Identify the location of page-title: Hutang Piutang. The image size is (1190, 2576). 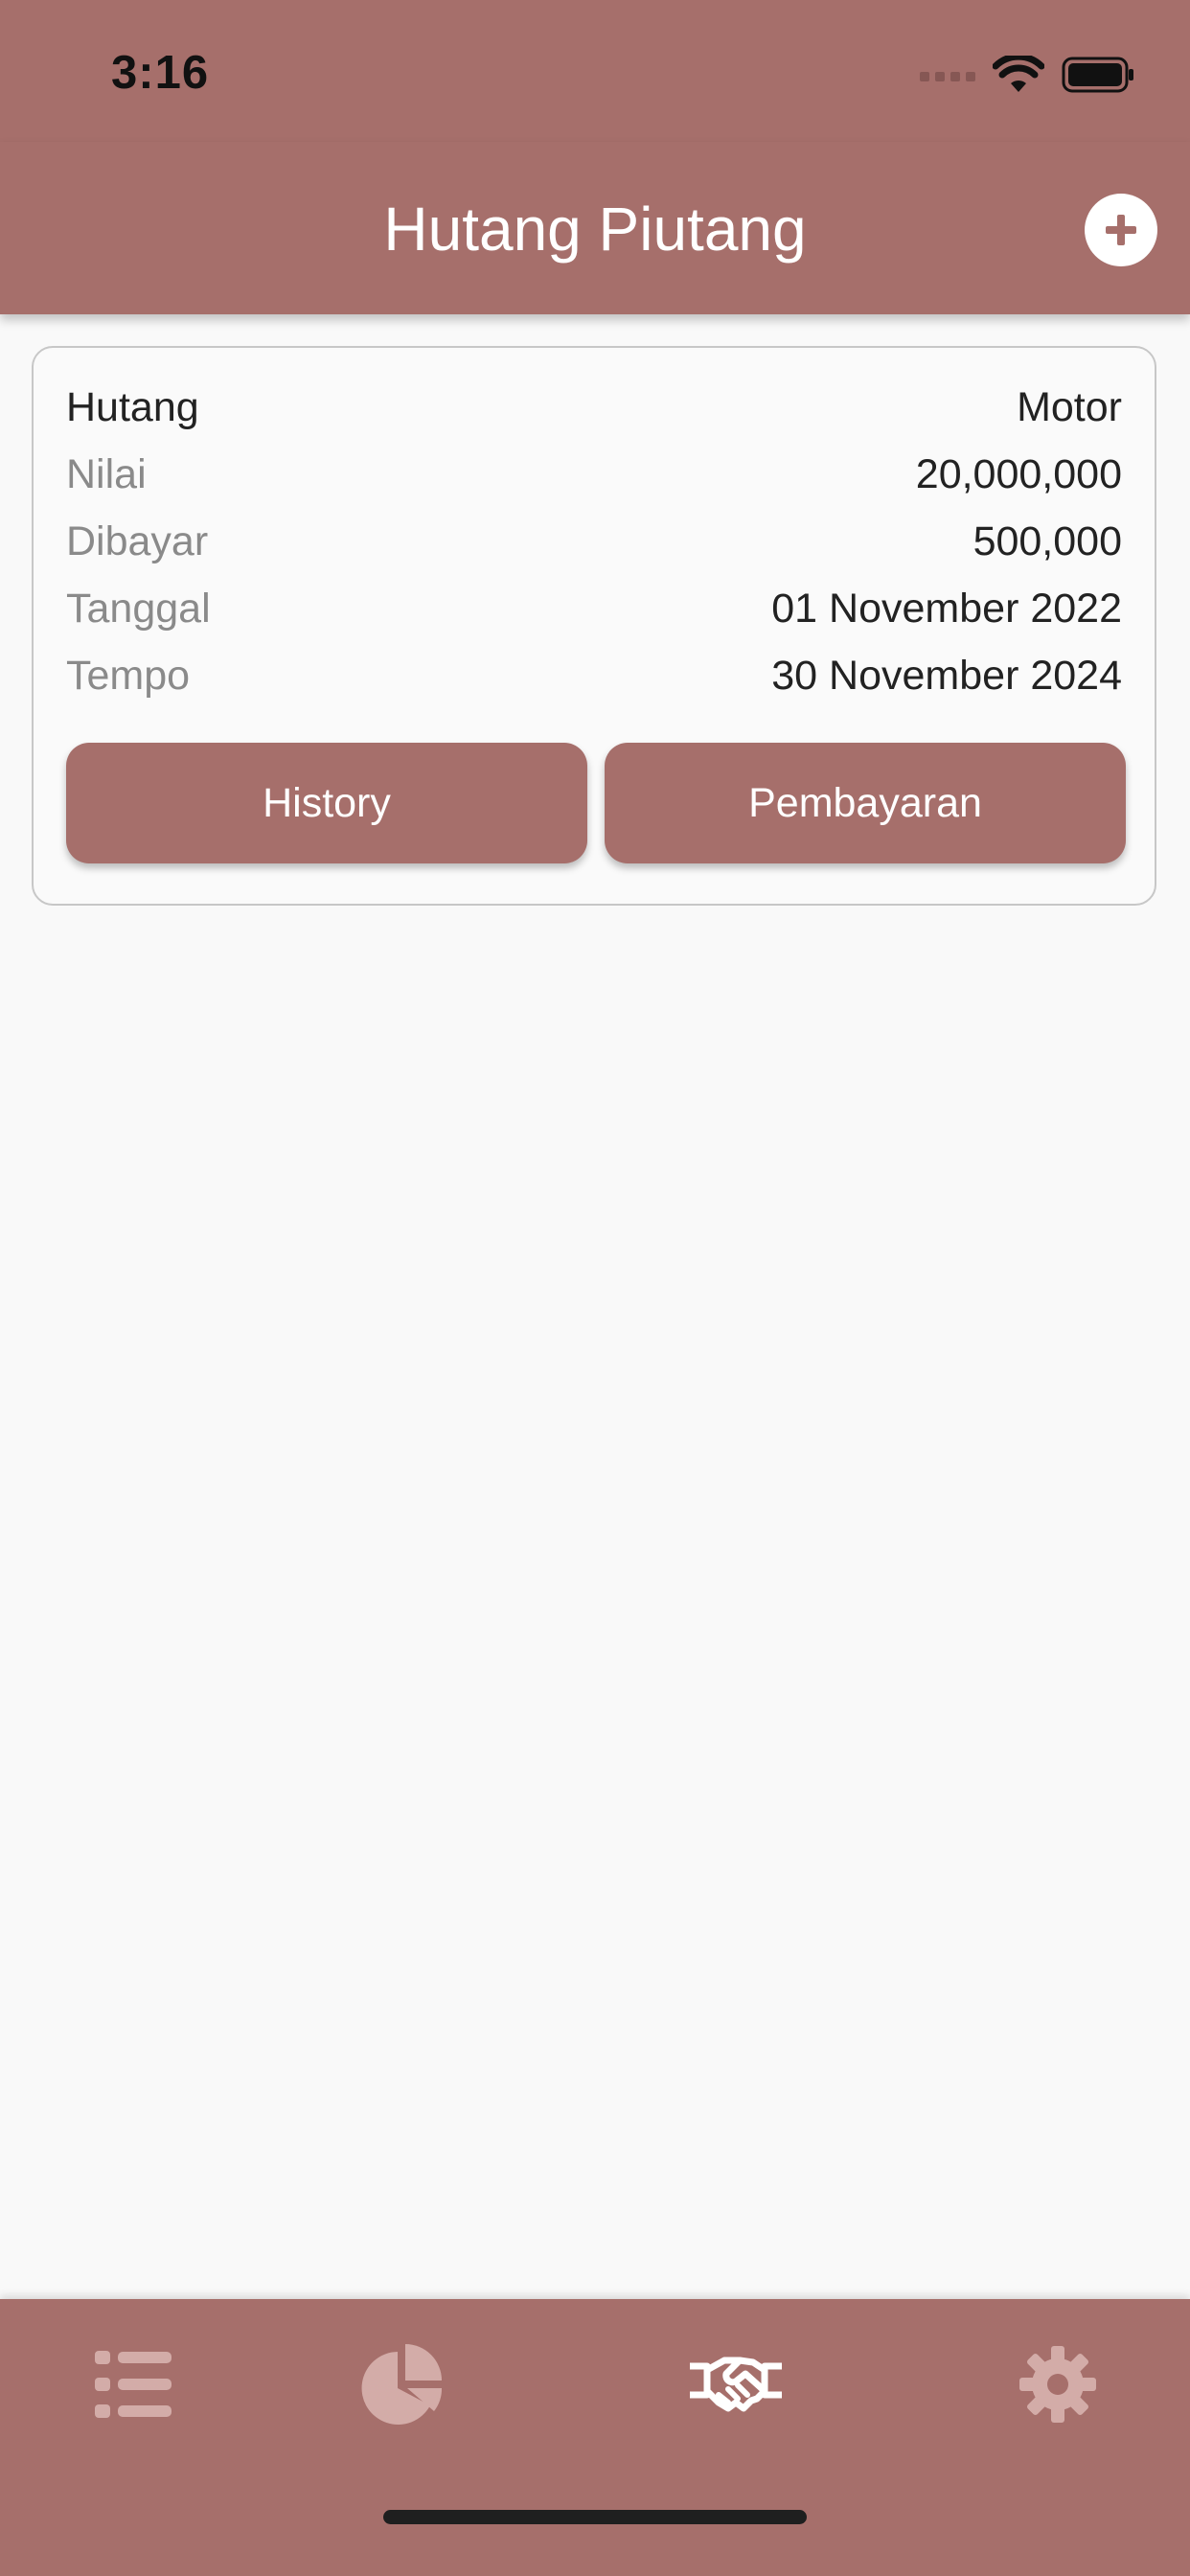
(595, 229).